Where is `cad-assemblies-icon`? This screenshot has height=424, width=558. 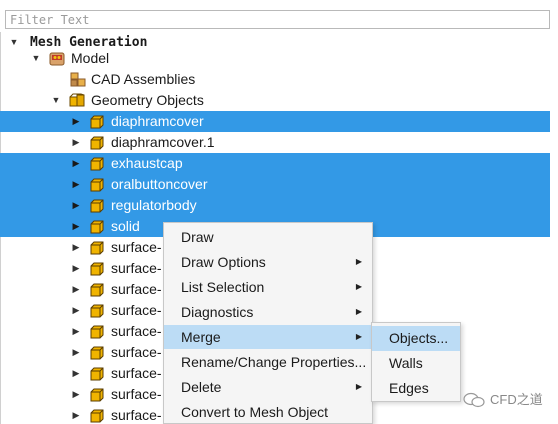
cad-assemblies-icon is located at coordinates (78, 79).